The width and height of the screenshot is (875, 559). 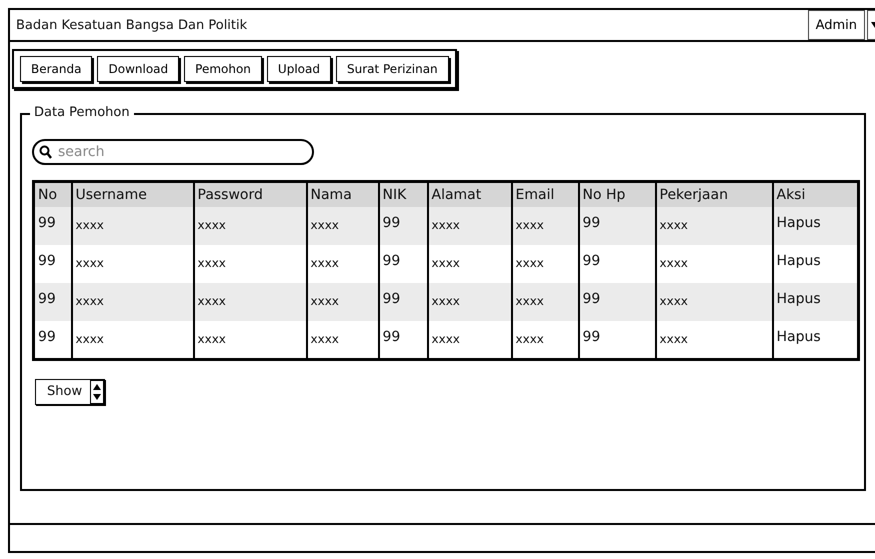 What do you see at coordinates (53, 194) in the screenshot?
I see `column-header: No` at bounding box center [53, 194].